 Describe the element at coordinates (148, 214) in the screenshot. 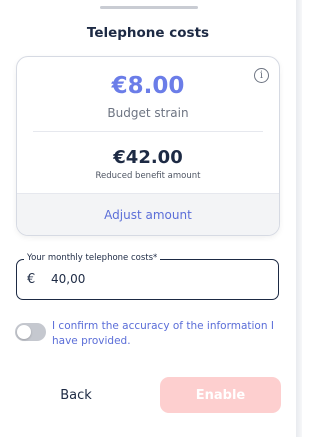

I see `adjust-amount-button: Adjust amount` at that location.